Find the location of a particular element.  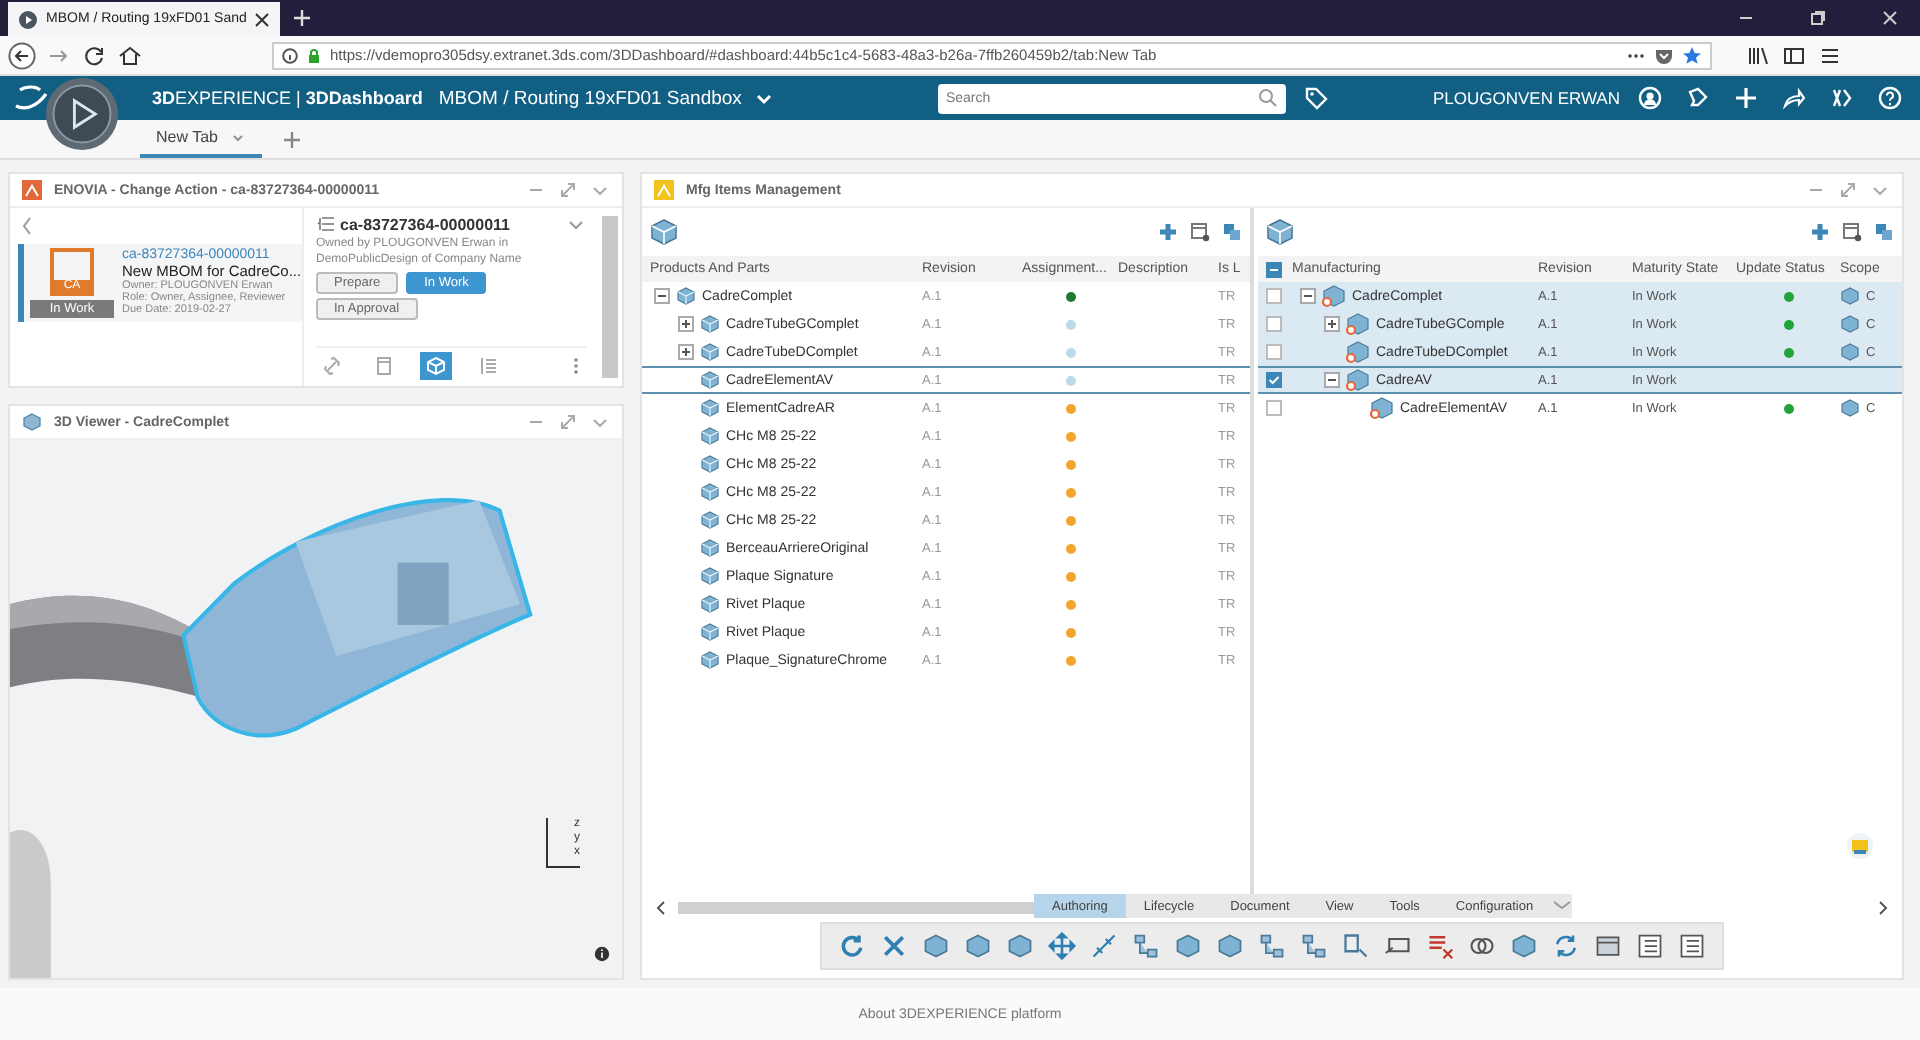

close-icon is located at coordinates (262, 19).